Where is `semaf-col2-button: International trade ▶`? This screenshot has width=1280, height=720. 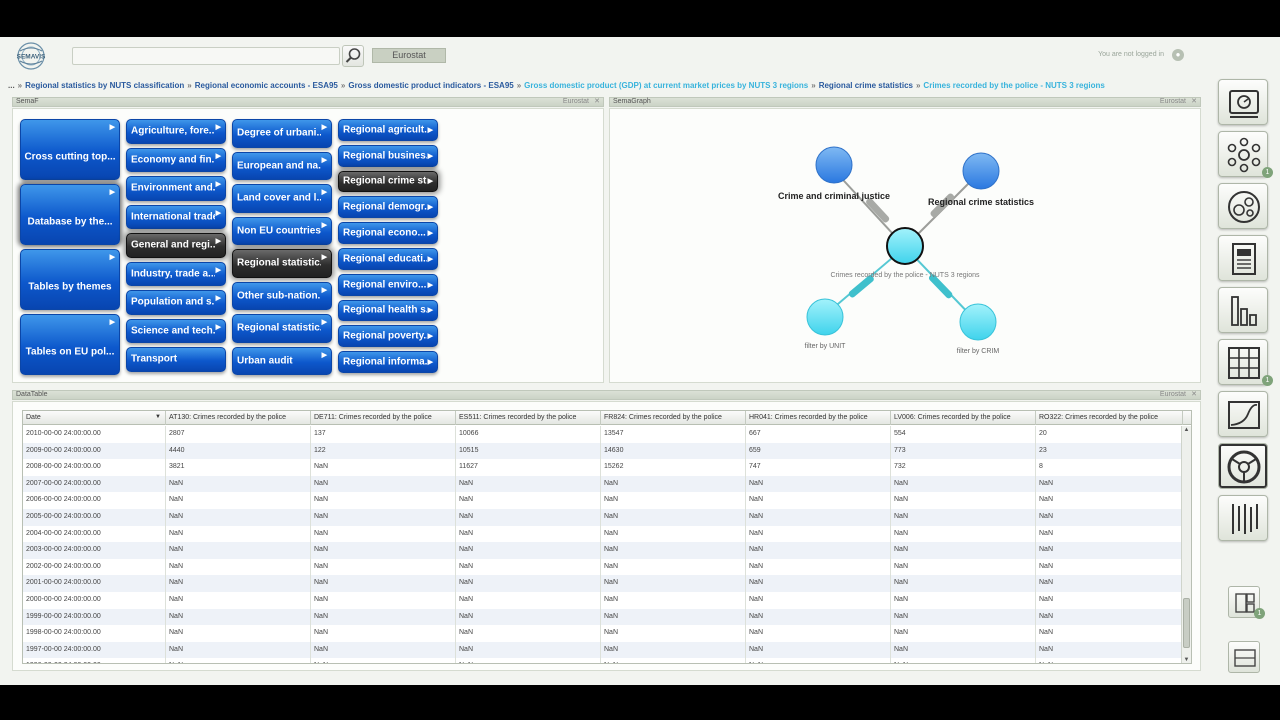 semaf-col2-button: International trade ▶ is located at coordinates (176, 216).